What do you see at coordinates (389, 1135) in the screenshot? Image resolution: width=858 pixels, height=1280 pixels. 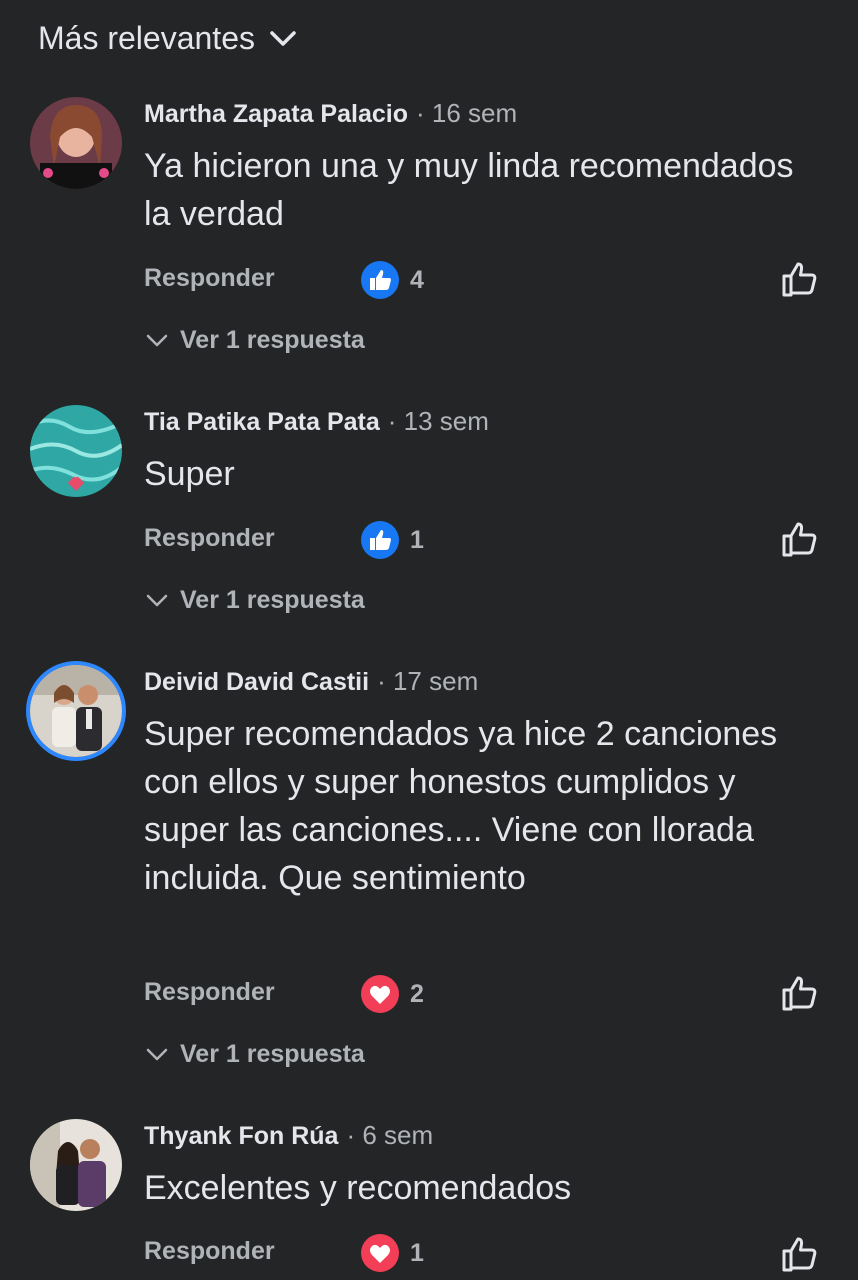 I see `comment-time: · 6 sem` at bounding box center [389, 1135].